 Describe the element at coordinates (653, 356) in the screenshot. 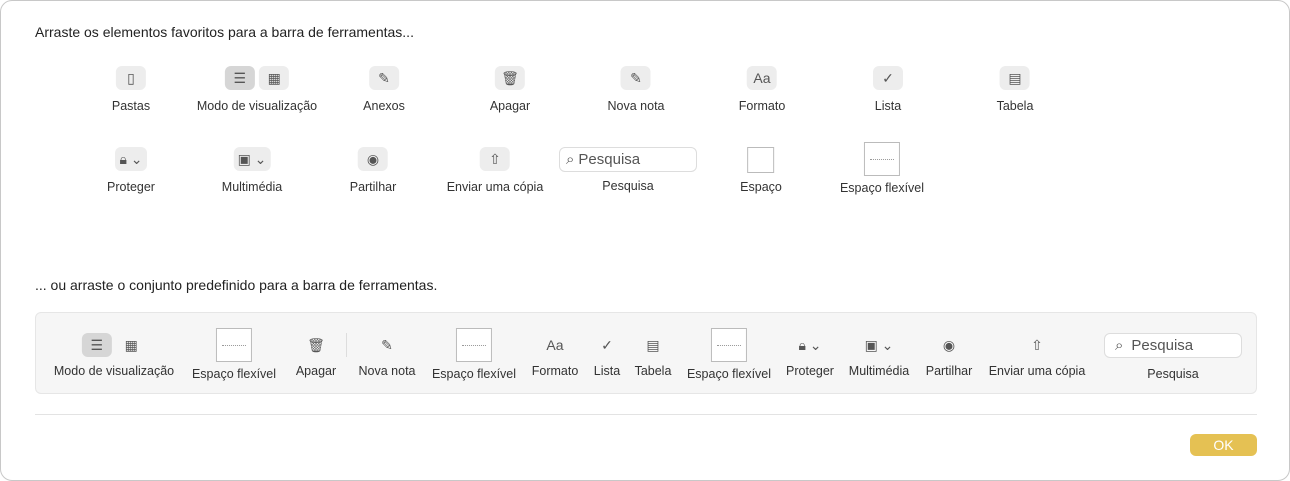

I see `default-tabela: ▤ Tabela` at that location.